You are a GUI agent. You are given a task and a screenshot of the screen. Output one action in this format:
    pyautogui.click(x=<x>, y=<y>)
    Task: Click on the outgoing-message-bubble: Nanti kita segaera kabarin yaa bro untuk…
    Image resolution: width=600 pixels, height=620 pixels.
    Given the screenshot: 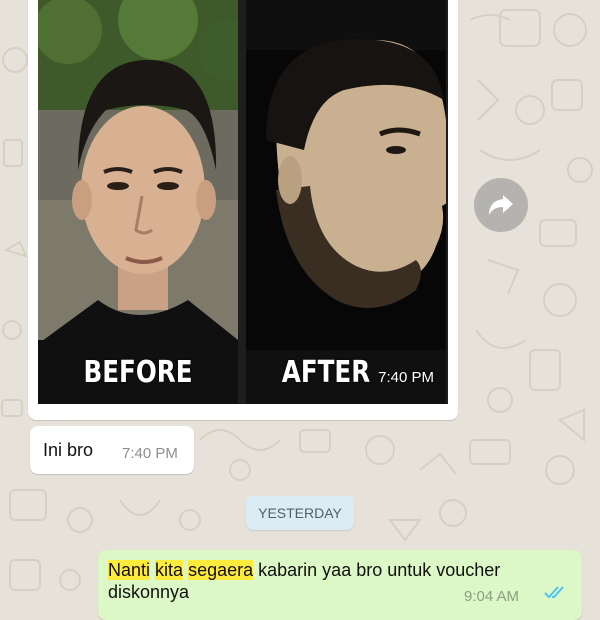 What is the action you would take?
    pyautogui.click(x=340, y=585)
    